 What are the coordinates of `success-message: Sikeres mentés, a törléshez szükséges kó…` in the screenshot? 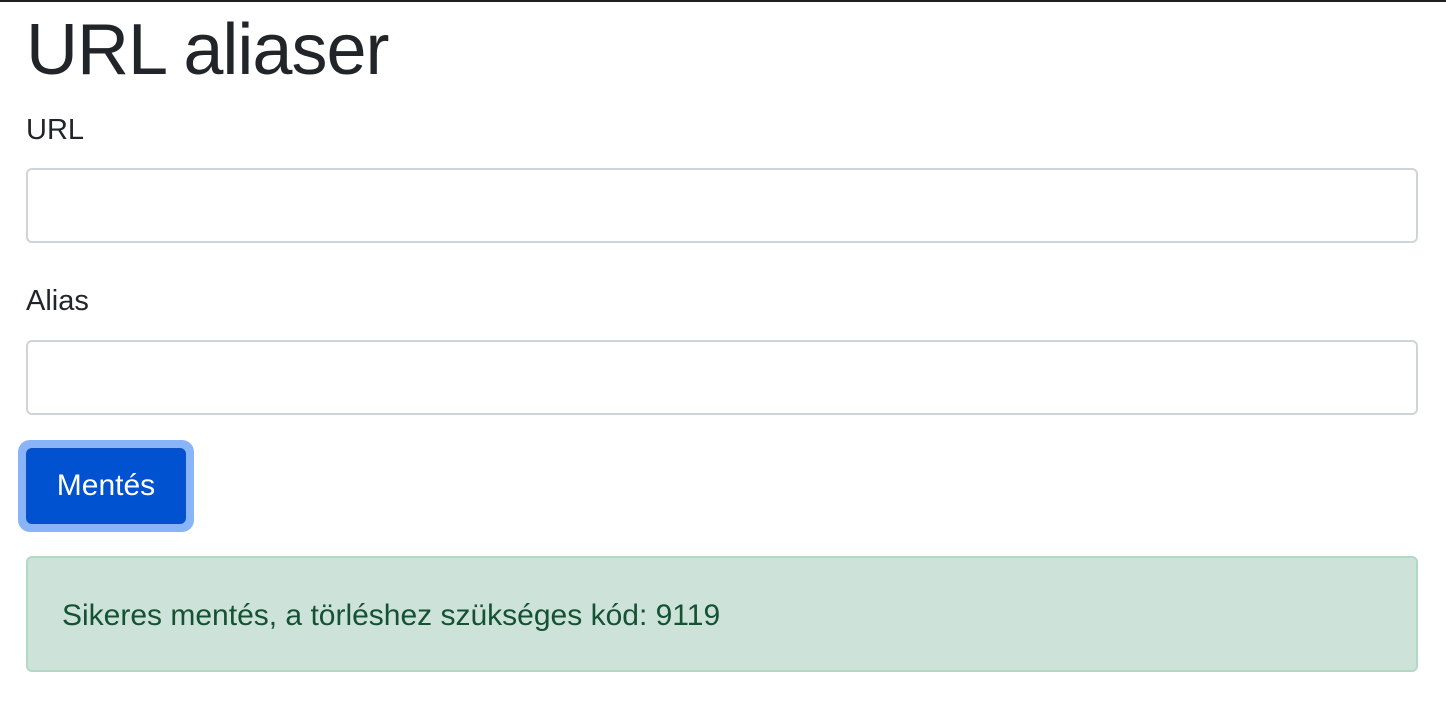 It's located at (391, 615).